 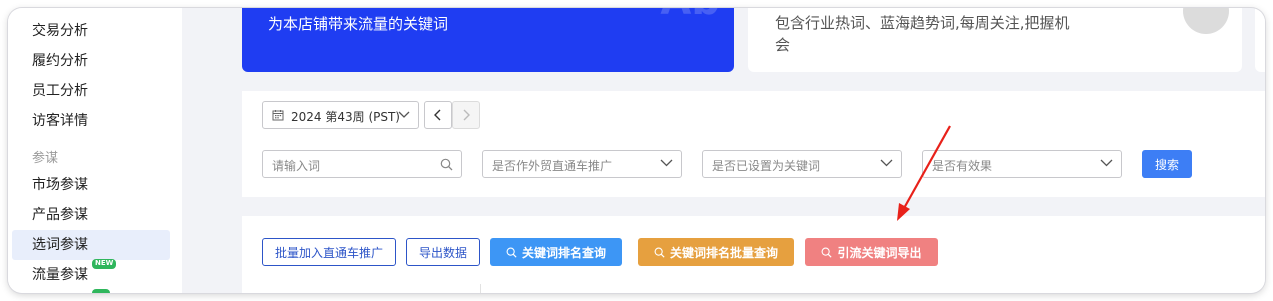 What do you see at coordinates (101, 291) in the screenshot?
I see `new-badge-partial` at bounding box center [101, 291].